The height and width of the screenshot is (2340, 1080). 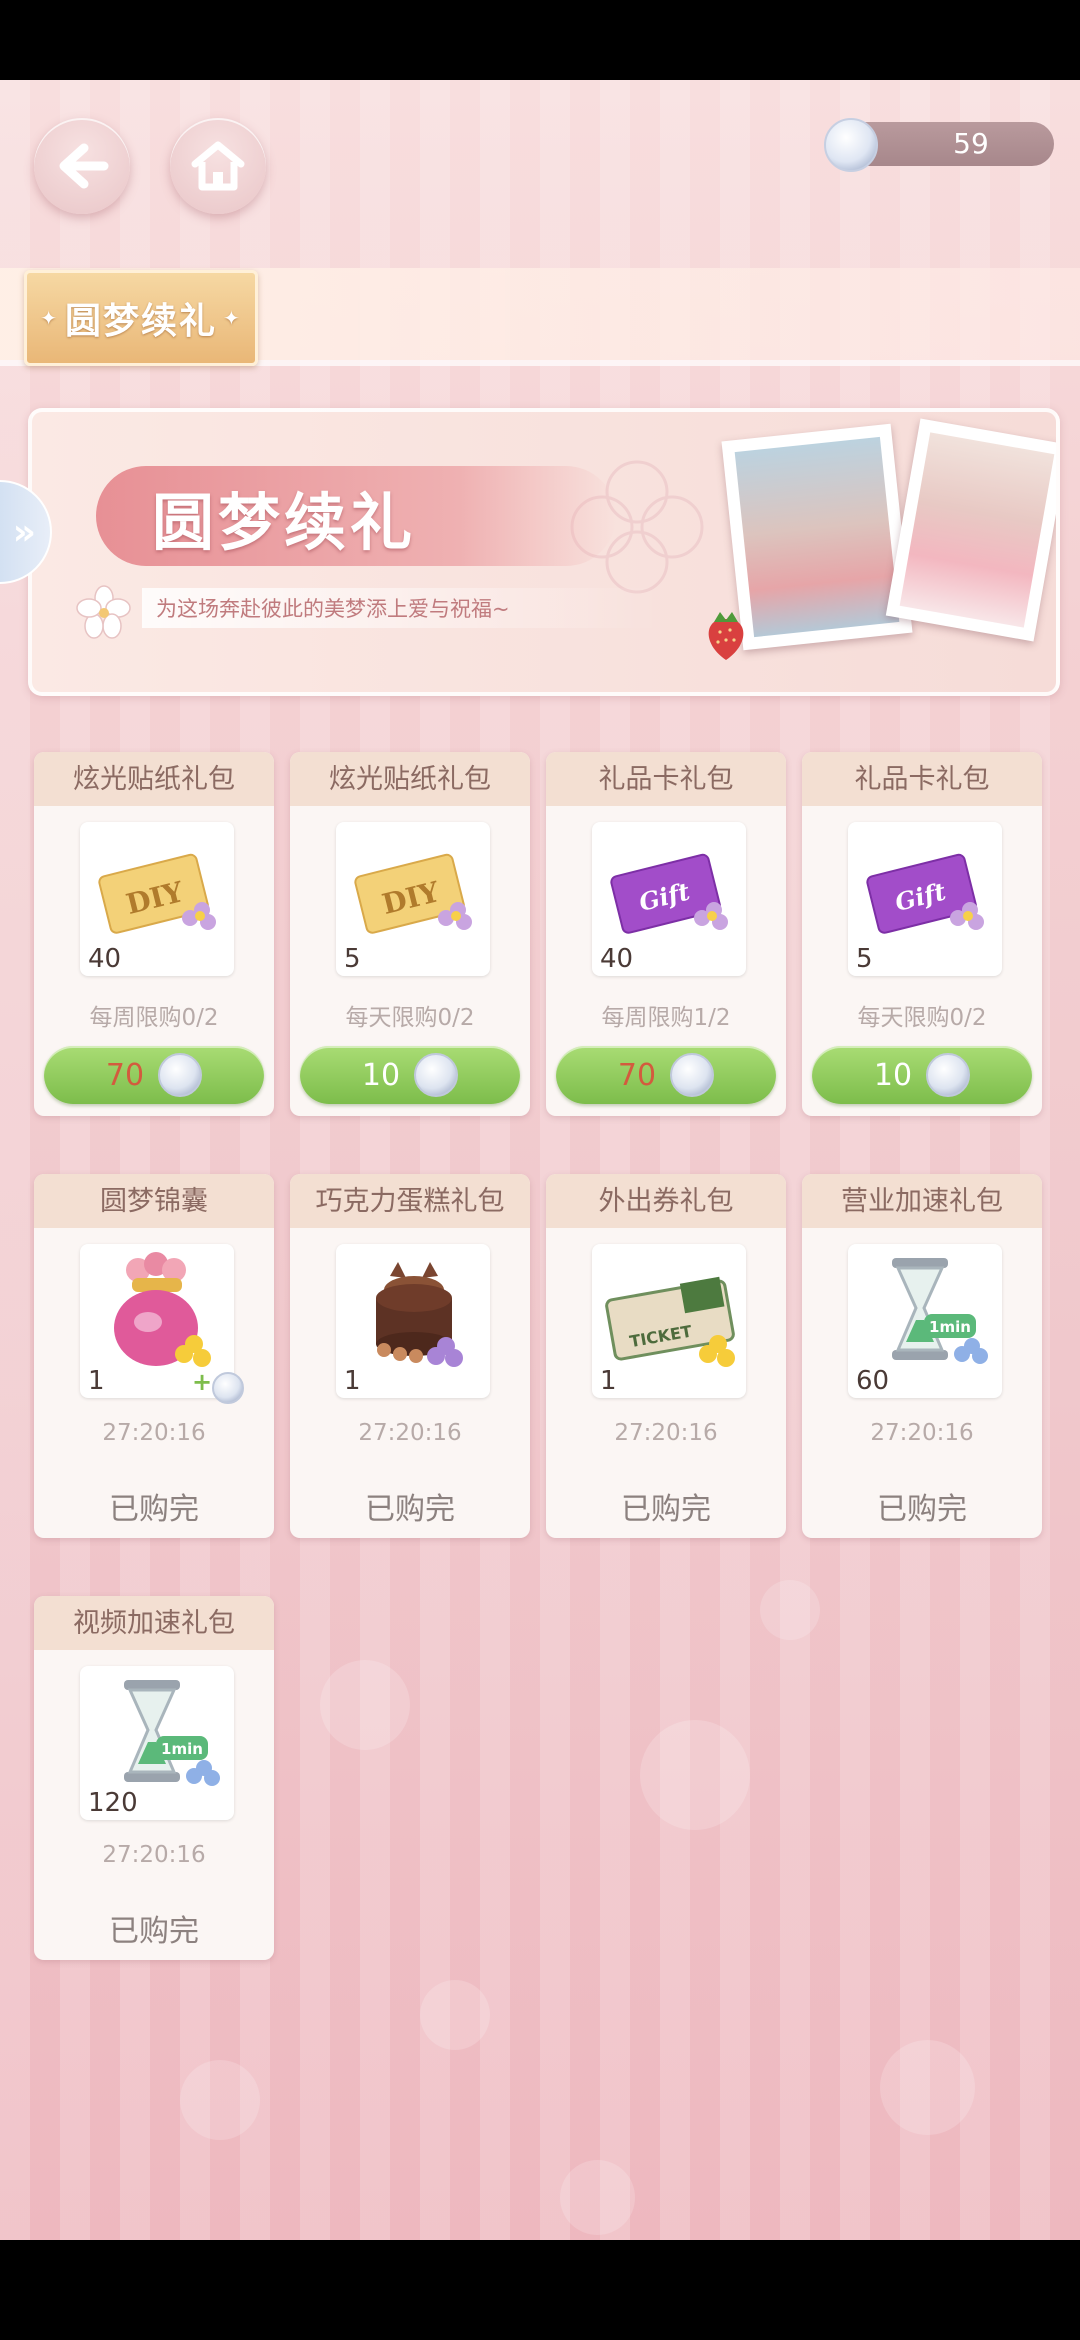 I want to click on item-quantity: 120, so click(x=113, y=1803).